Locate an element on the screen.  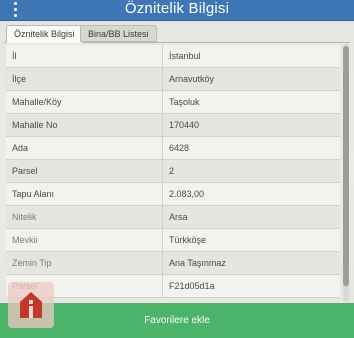
attribute-value: Arsa is located at coordinates (178, 217).